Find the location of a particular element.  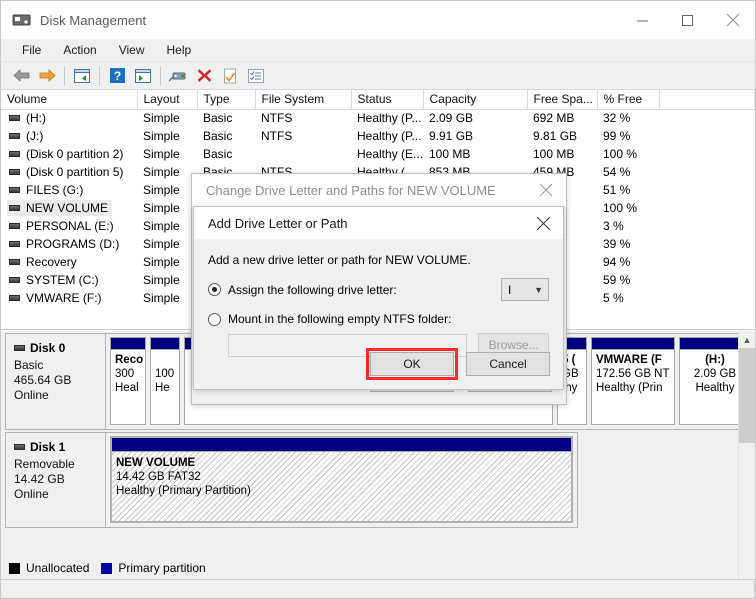

help-icon: ? is located at coordinates (117, 76).